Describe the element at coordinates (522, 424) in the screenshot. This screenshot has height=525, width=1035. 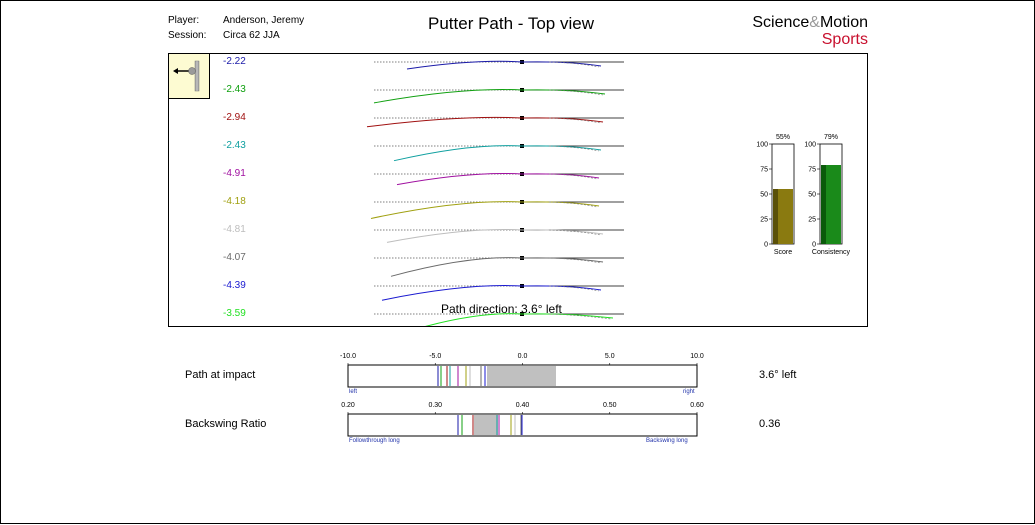
I see `backswing-ratio-gauge` at that location.